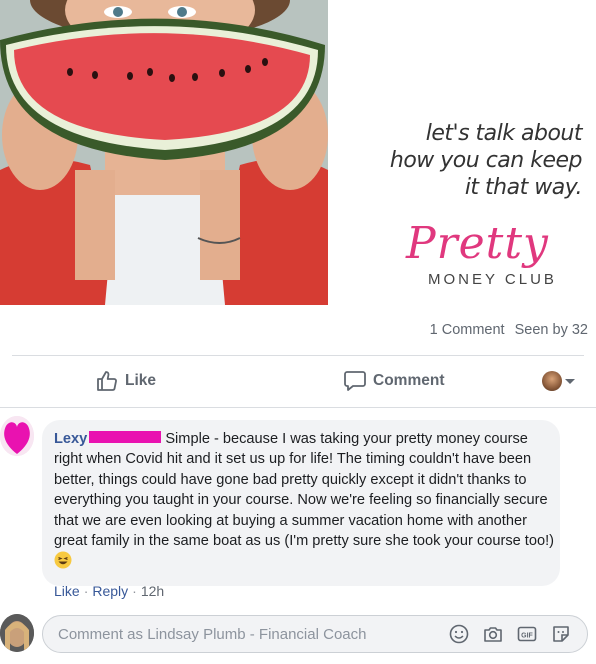  Describe the element at coordinates (141, 380) in the screenshot. I see `like-label: Like` at that location.